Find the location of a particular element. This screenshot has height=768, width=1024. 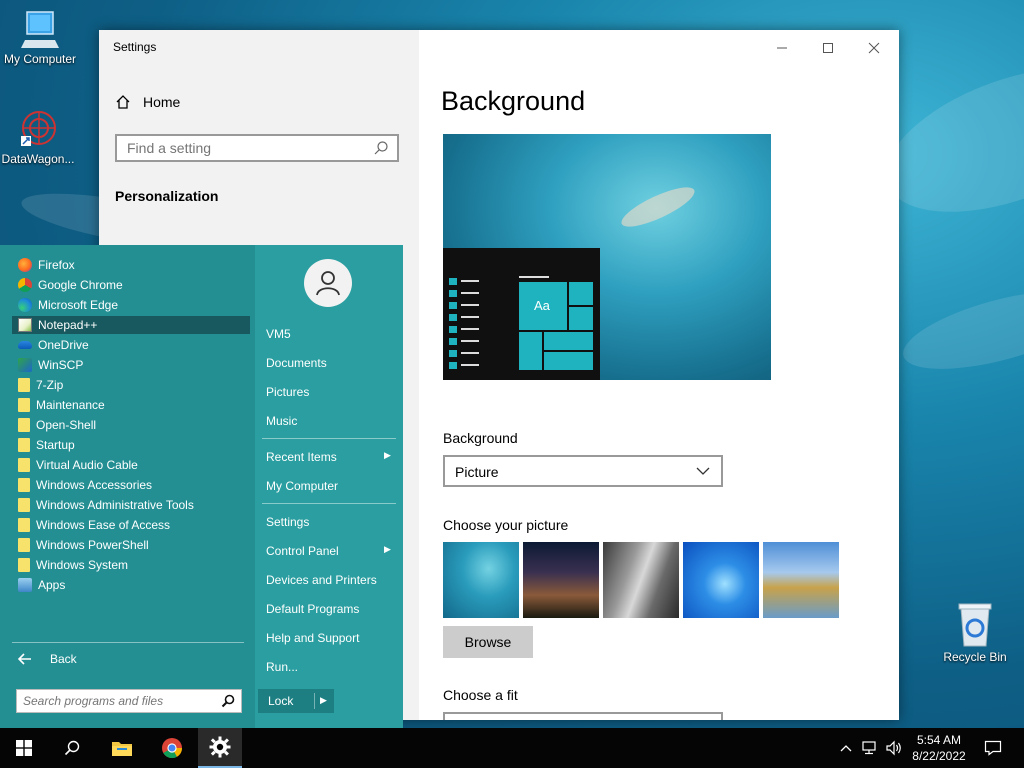

chrome-icon is located at coordinates (25, 285).